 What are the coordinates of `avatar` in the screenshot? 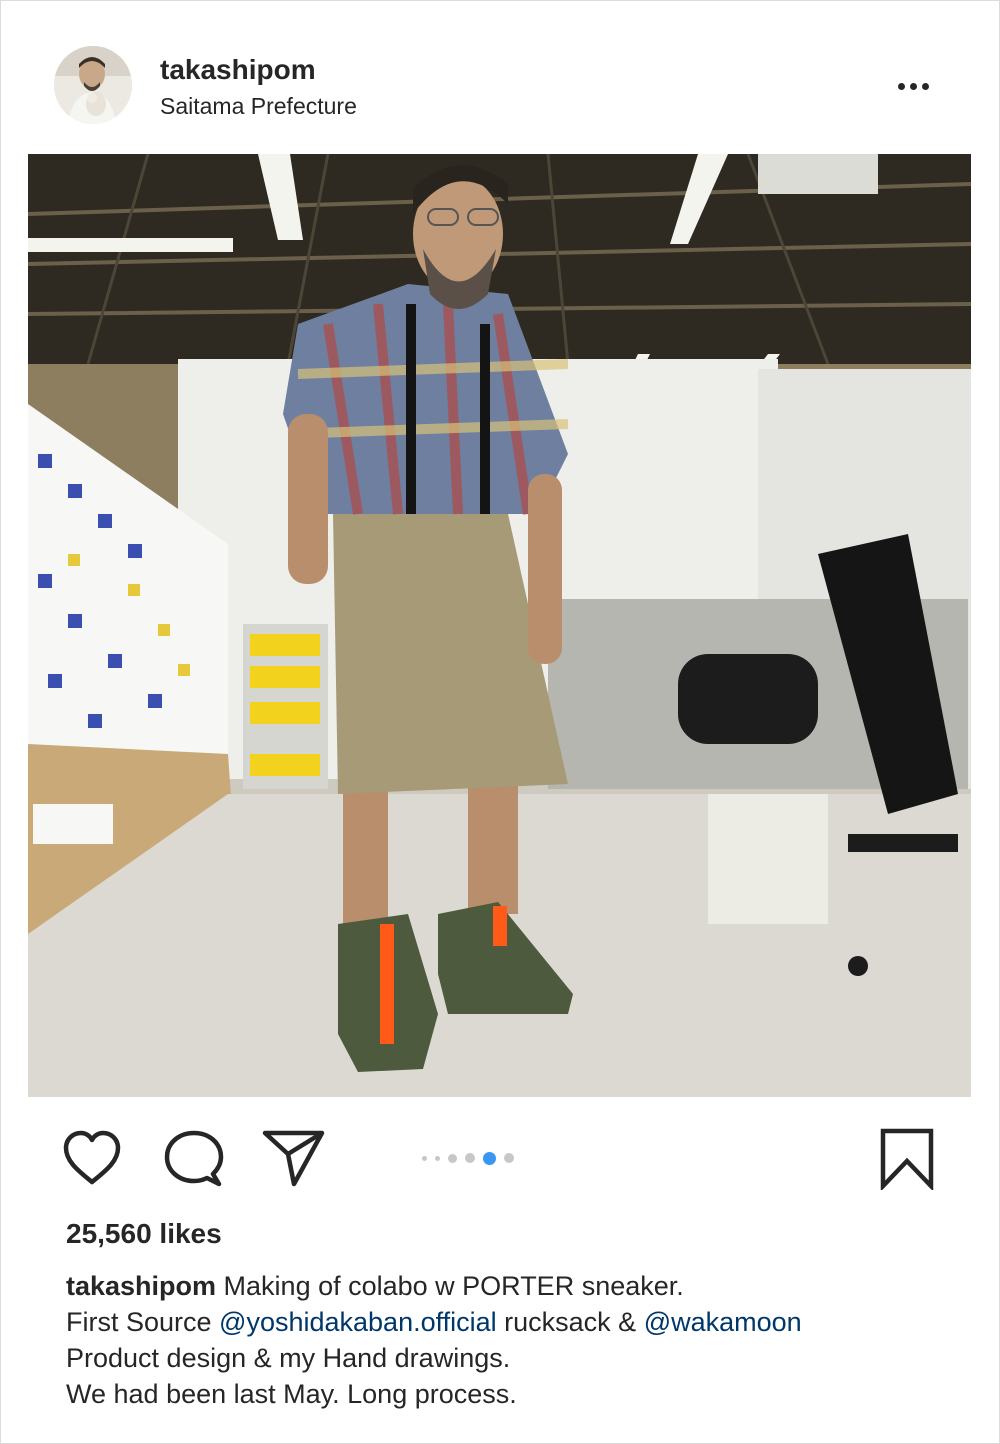 It's located at (93, 85).